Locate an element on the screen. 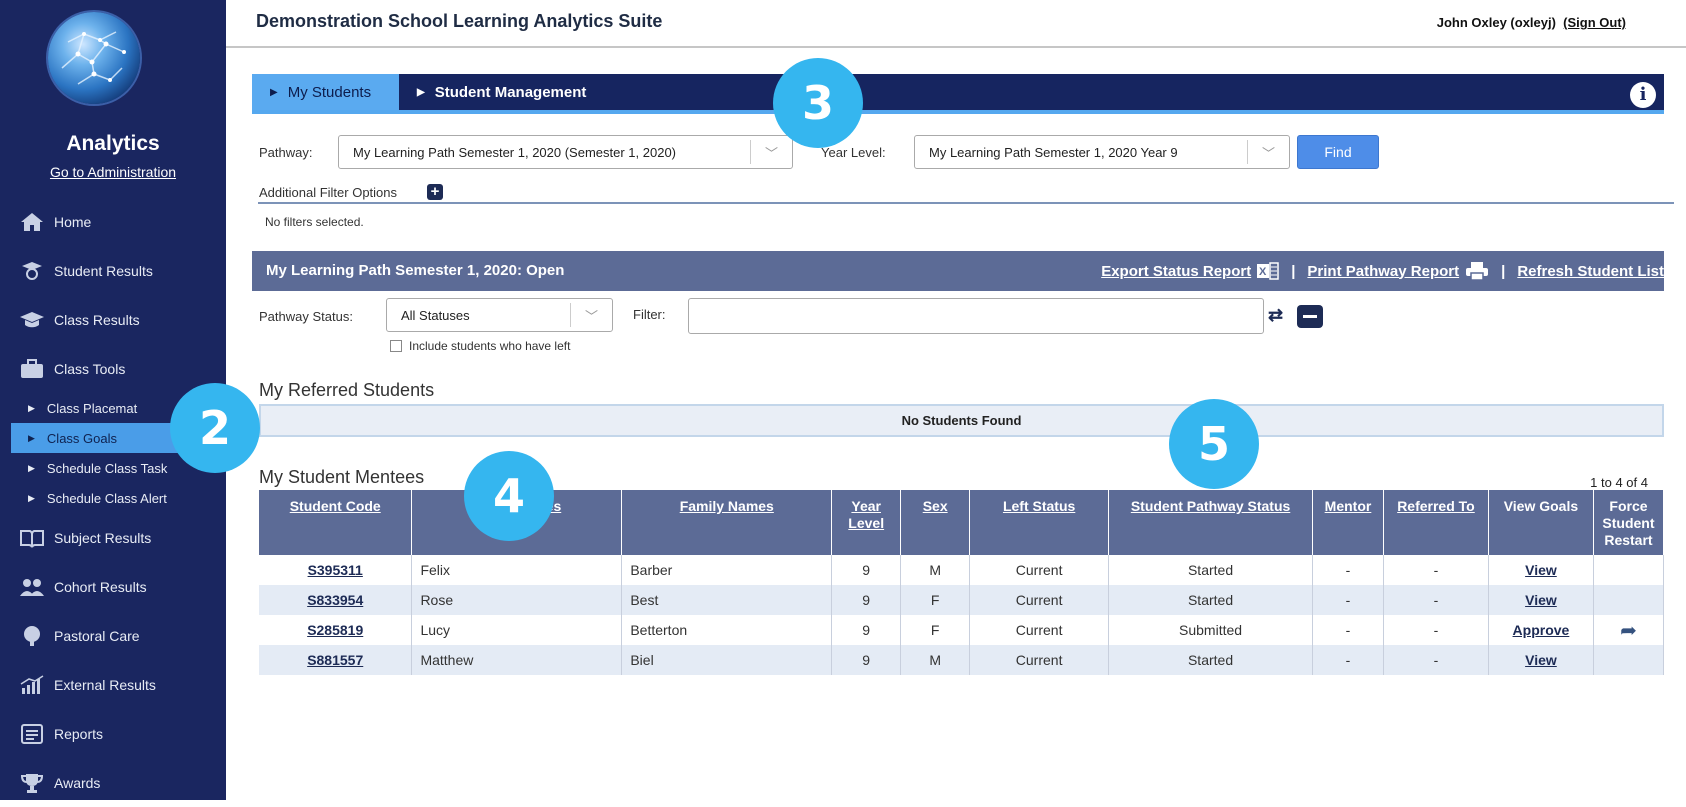  student-code-link: S881557 is located at coordinates (336, 660).